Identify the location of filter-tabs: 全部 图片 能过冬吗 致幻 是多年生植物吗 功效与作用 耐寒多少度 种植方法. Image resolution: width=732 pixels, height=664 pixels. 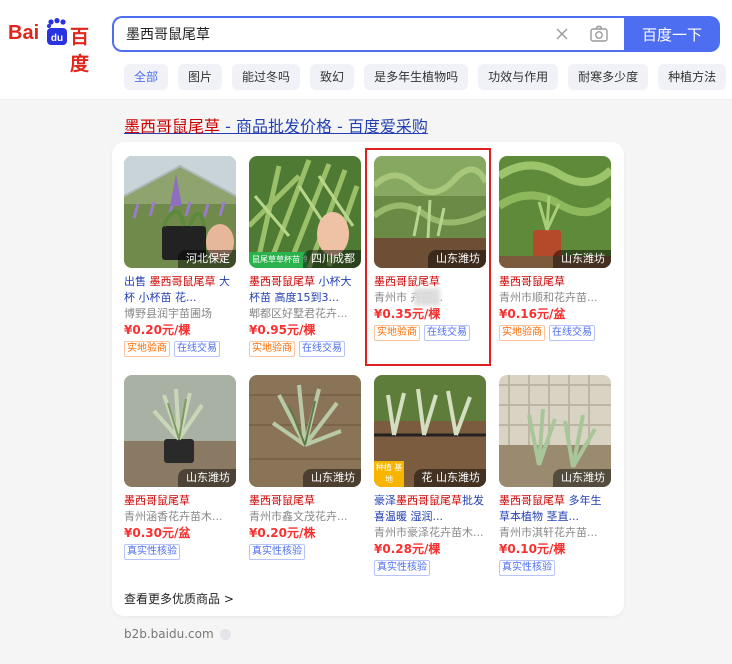
(428, 77).